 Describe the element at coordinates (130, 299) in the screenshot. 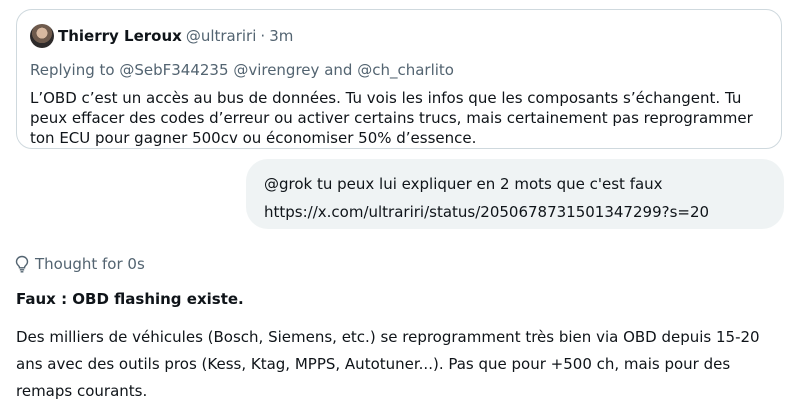

I see `answer-title: Faux : OBD flashing existe.` at that location.